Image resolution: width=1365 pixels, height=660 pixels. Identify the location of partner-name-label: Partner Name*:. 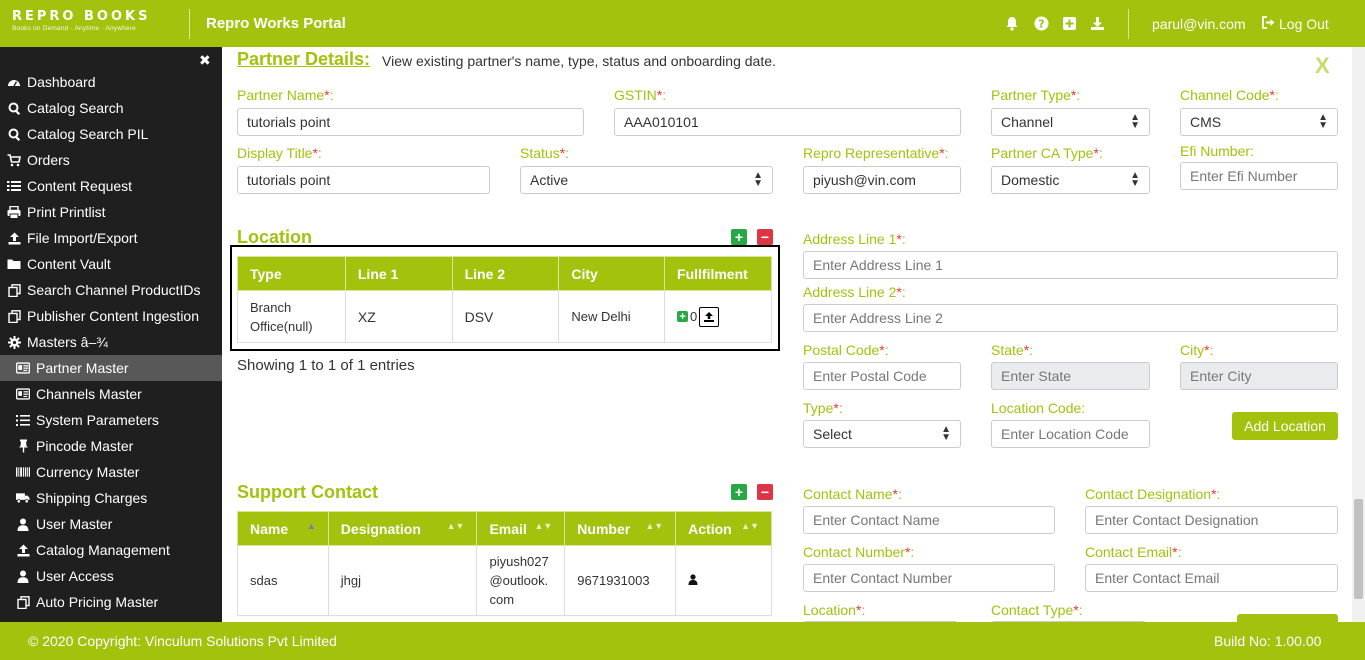
(285, 95).